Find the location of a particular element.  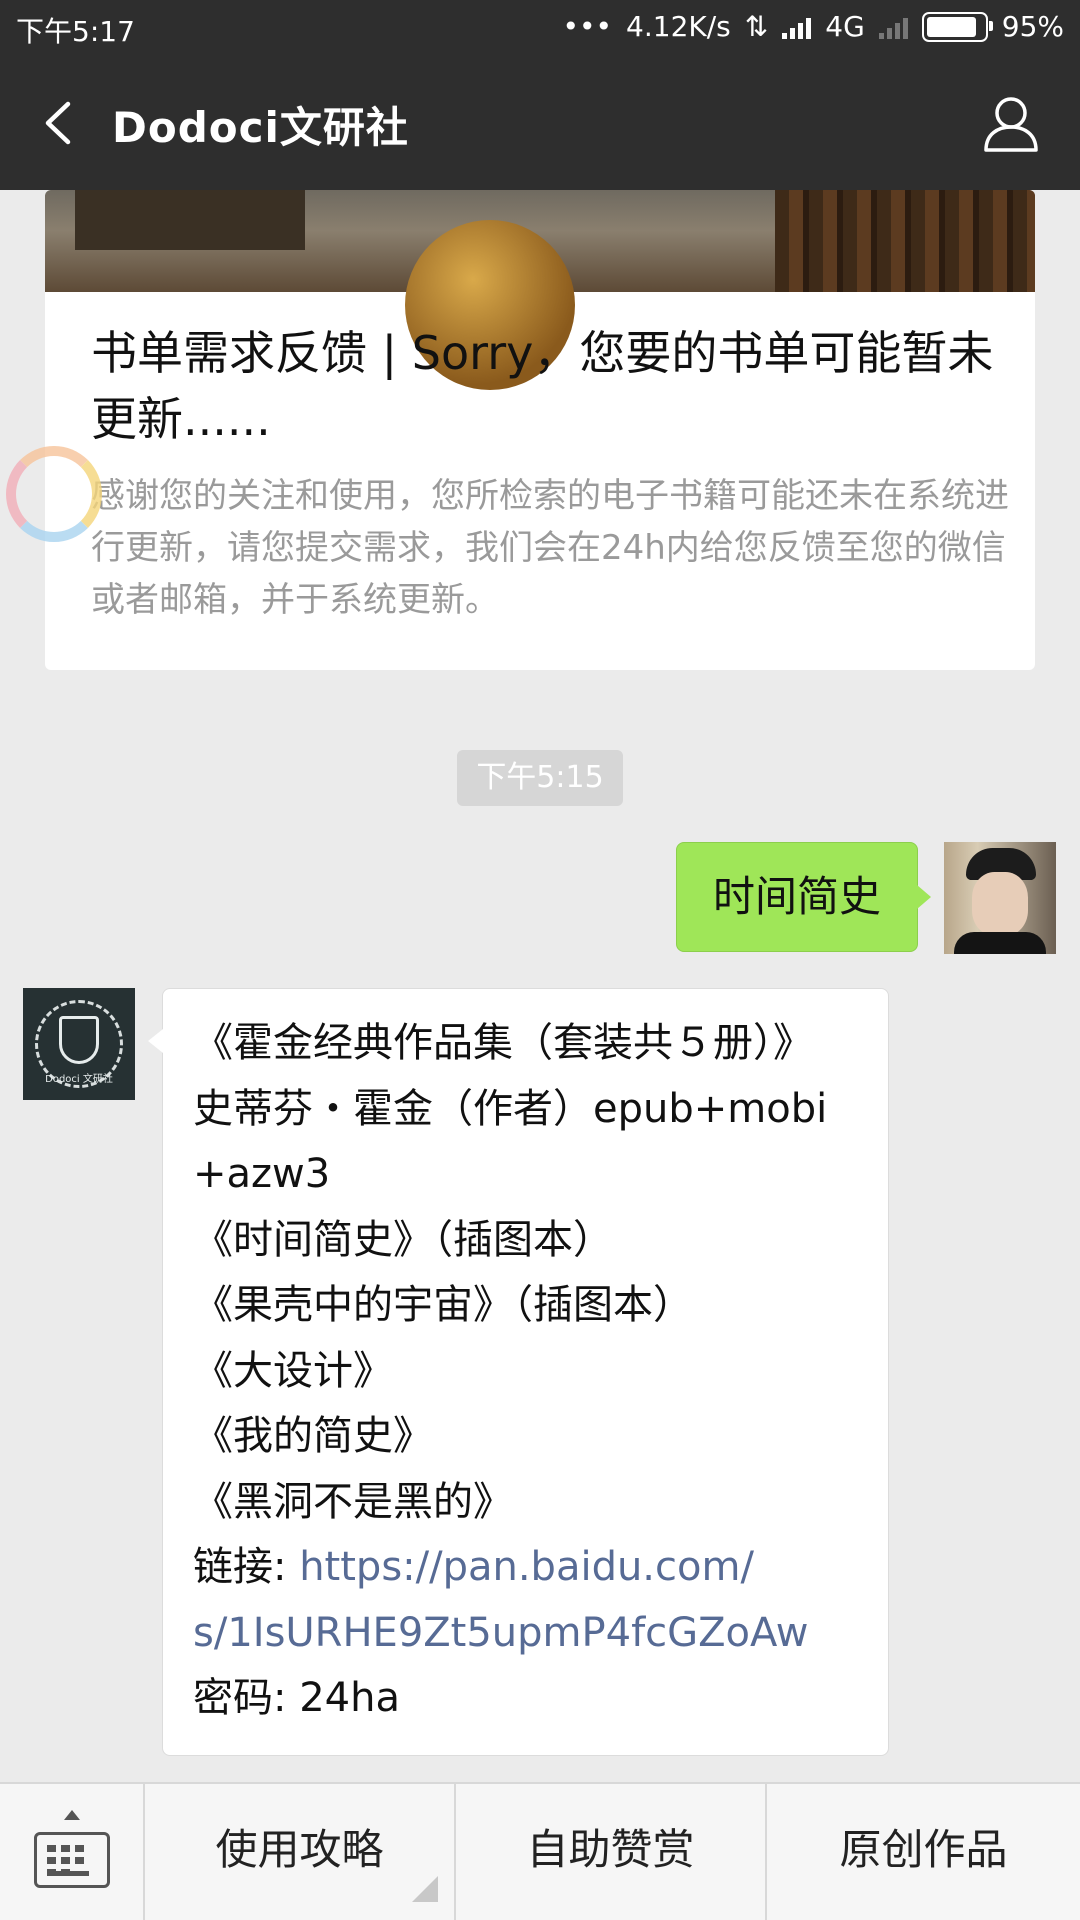

download-link-continued: s/1IsURHE9Zt5upmP4fcGZoAw is located at coordinates (531, 1634).